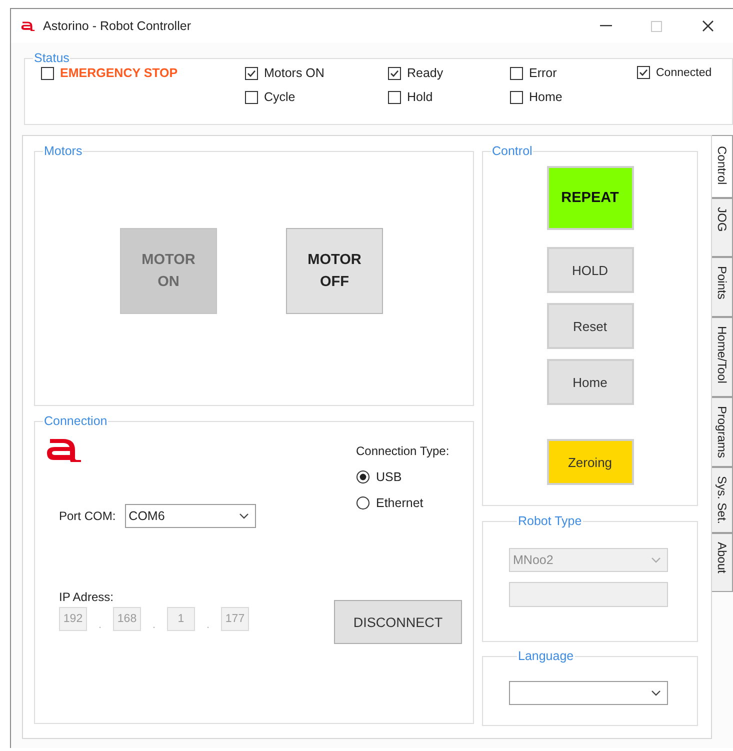  What do you see at coordinates (722, 227) in the screenshot?
I see `side-tab: JOG` at bounding box center [722, 227].